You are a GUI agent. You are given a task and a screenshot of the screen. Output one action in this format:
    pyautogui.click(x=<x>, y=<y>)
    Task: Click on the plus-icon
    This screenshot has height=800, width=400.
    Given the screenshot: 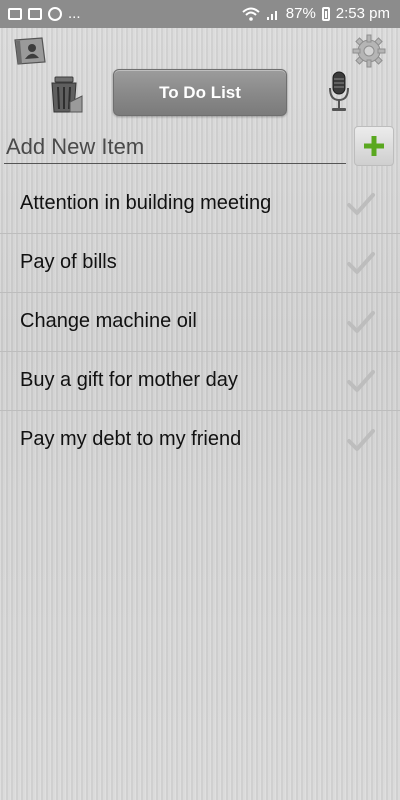 What is the action you would take?
    pyautogui.click(x=374, y=146)
    